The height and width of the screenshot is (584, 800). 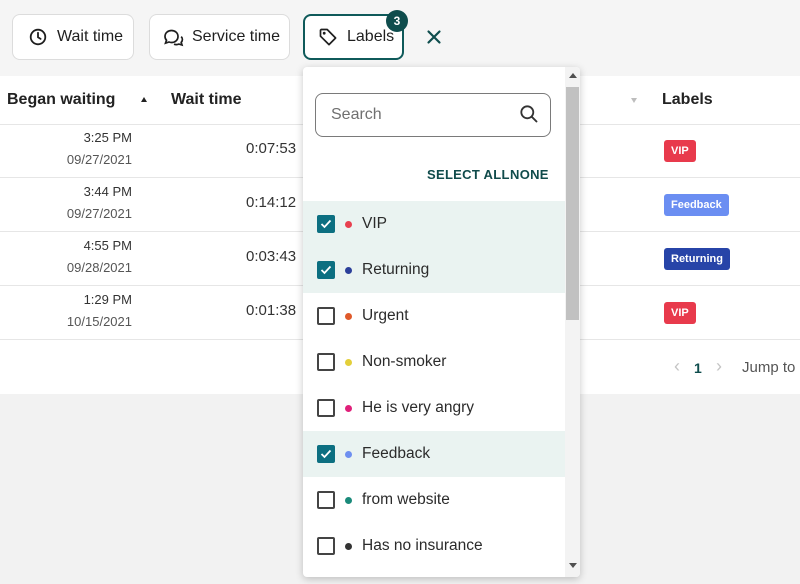 What do you see at coordinates (434, 270) in the screenshot?
I see `label-option-returning: Returning` at bounding box center [434, 270].